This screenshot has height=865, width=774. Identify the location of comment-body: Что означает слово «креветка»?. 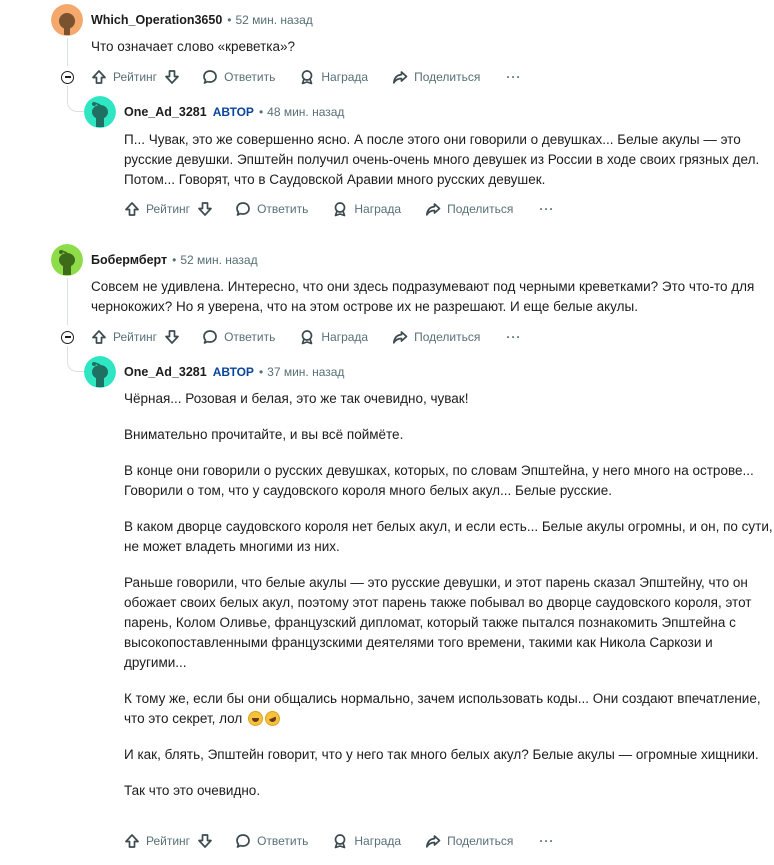
(426, 47).